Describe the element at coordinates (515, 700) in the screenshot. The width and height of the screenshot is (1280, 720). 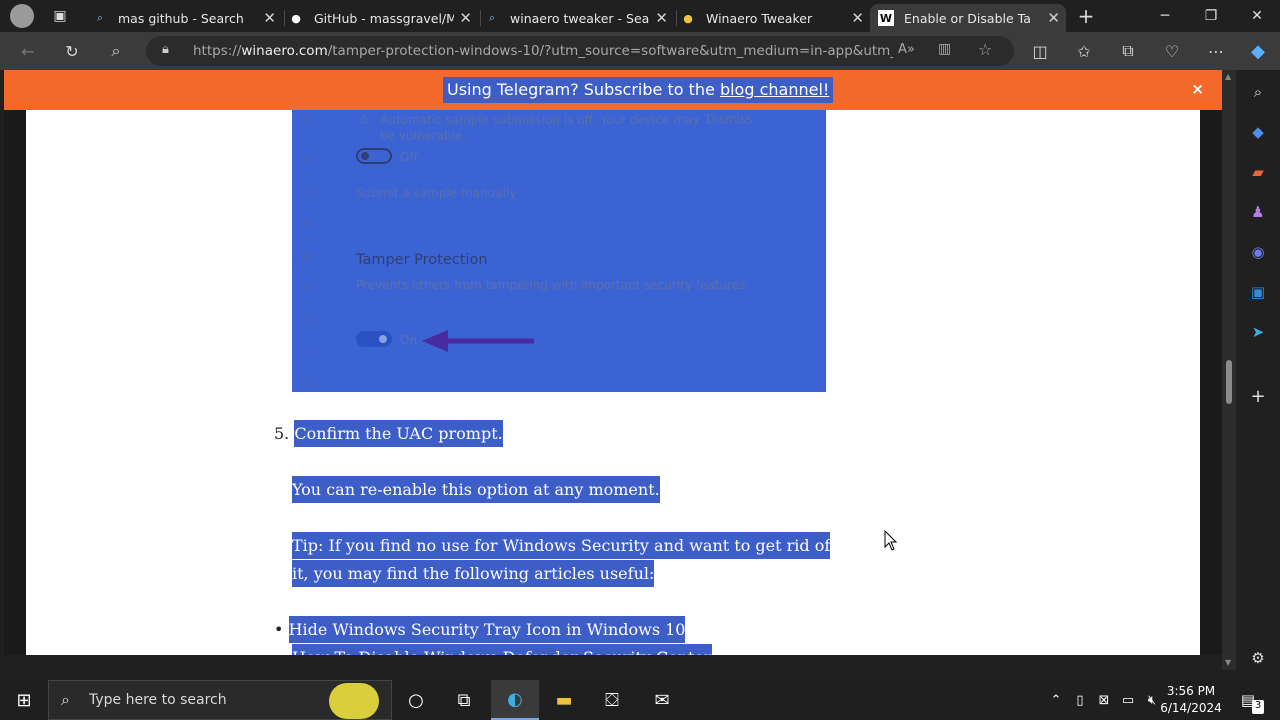
I see `edge-taskbar-icon: ◐` at that location.